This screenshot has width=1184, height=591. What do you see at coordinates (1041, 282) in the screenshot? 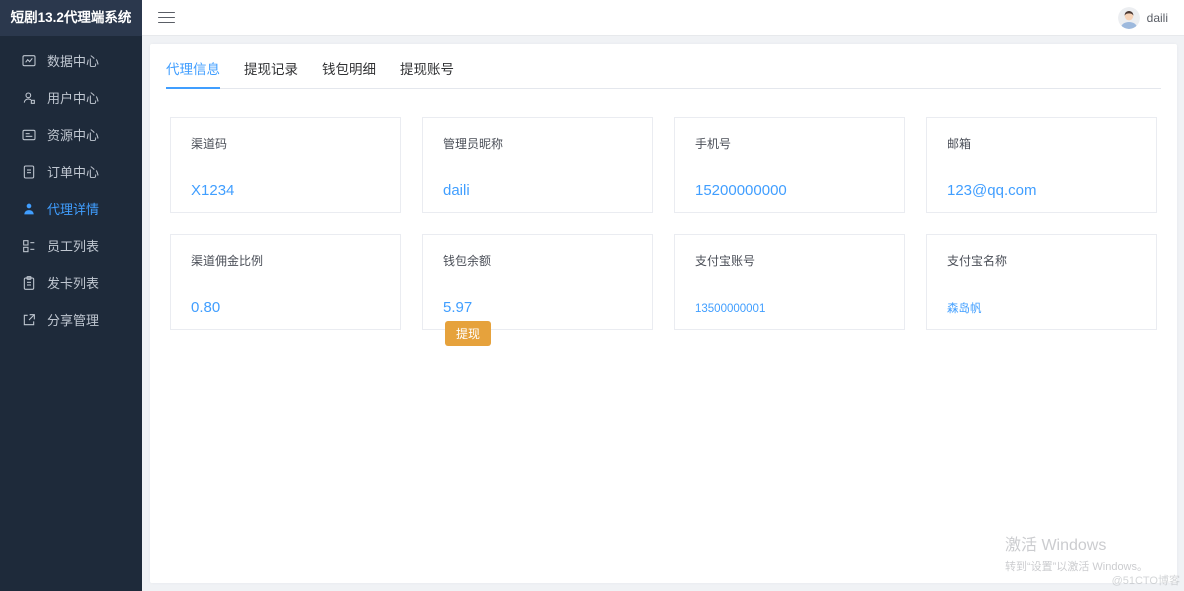
I see `info-card: 支付宝名称 森岛帆` at bounding box center [1041, 282].